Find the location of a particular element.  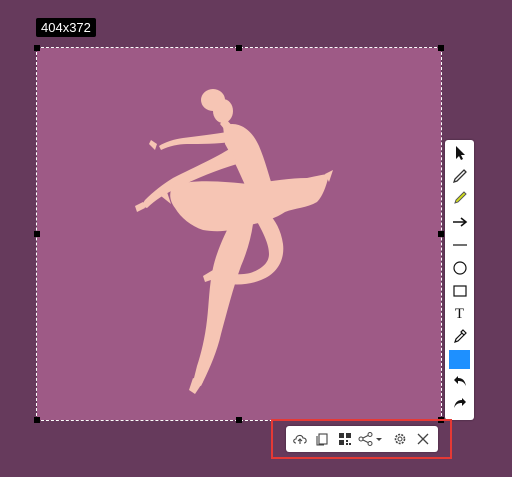

resize-handle-n is located at coordinates (239, 48).